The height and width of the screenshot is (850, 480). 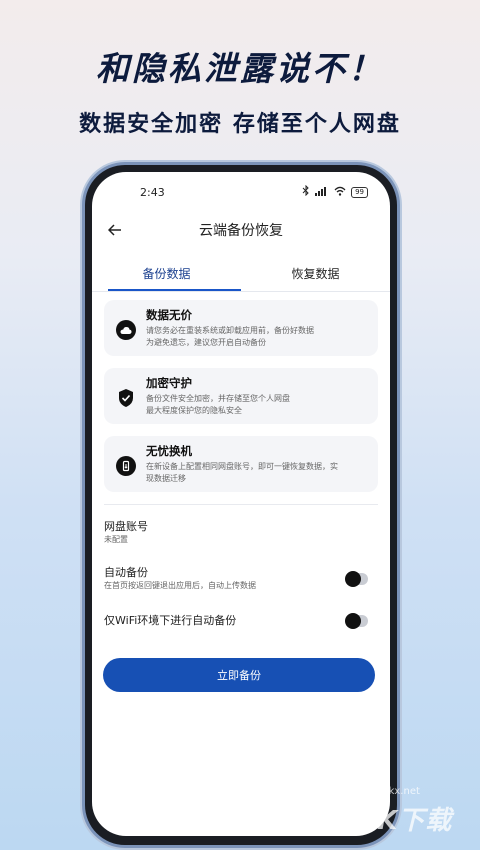 I want to click on page-title: 云端备份恢复, so click(x=241, y=231).